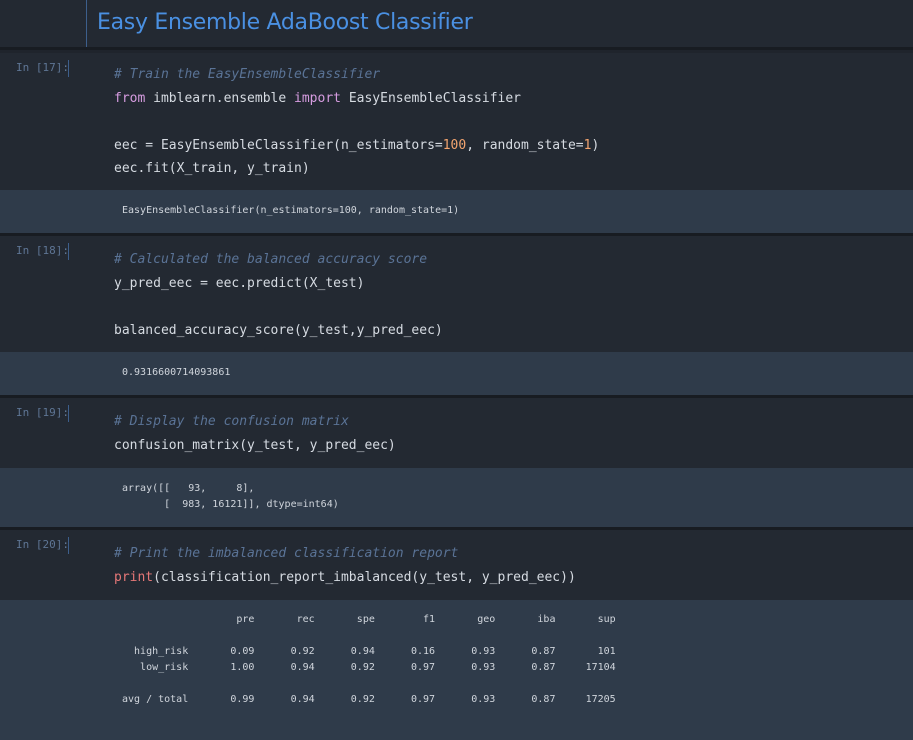 This screenshot has width=913, height=740. I want to click on code-line: confusion_matrix(y_test, y_pred_eec), so click(255, 446).